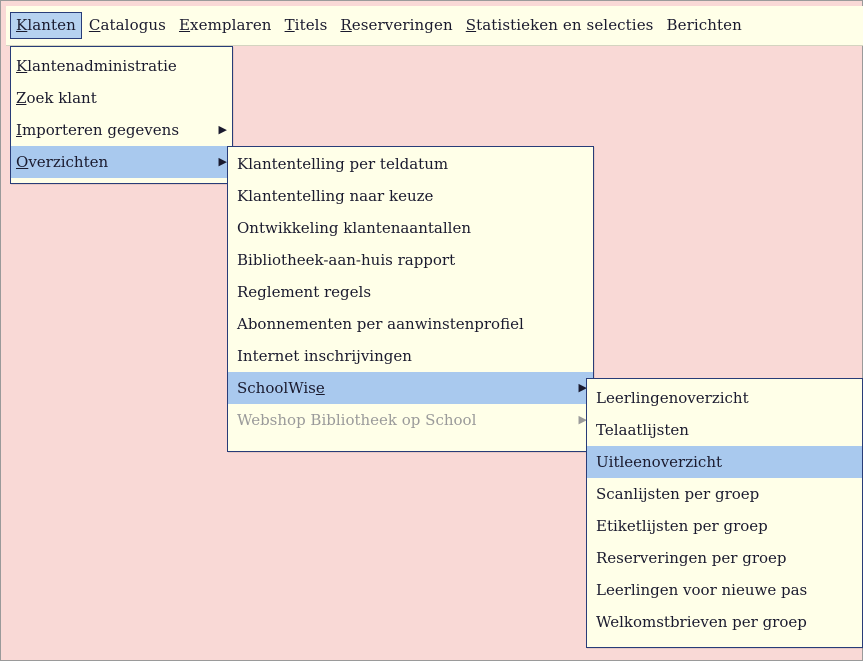  I want to click on menu-item-overzichten: Overzichten ▶, so click(121, 162).